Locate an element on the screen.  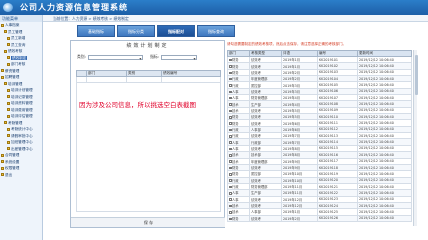
sidebar-item-label: 合同管理 is located at coordinates (12, 155).